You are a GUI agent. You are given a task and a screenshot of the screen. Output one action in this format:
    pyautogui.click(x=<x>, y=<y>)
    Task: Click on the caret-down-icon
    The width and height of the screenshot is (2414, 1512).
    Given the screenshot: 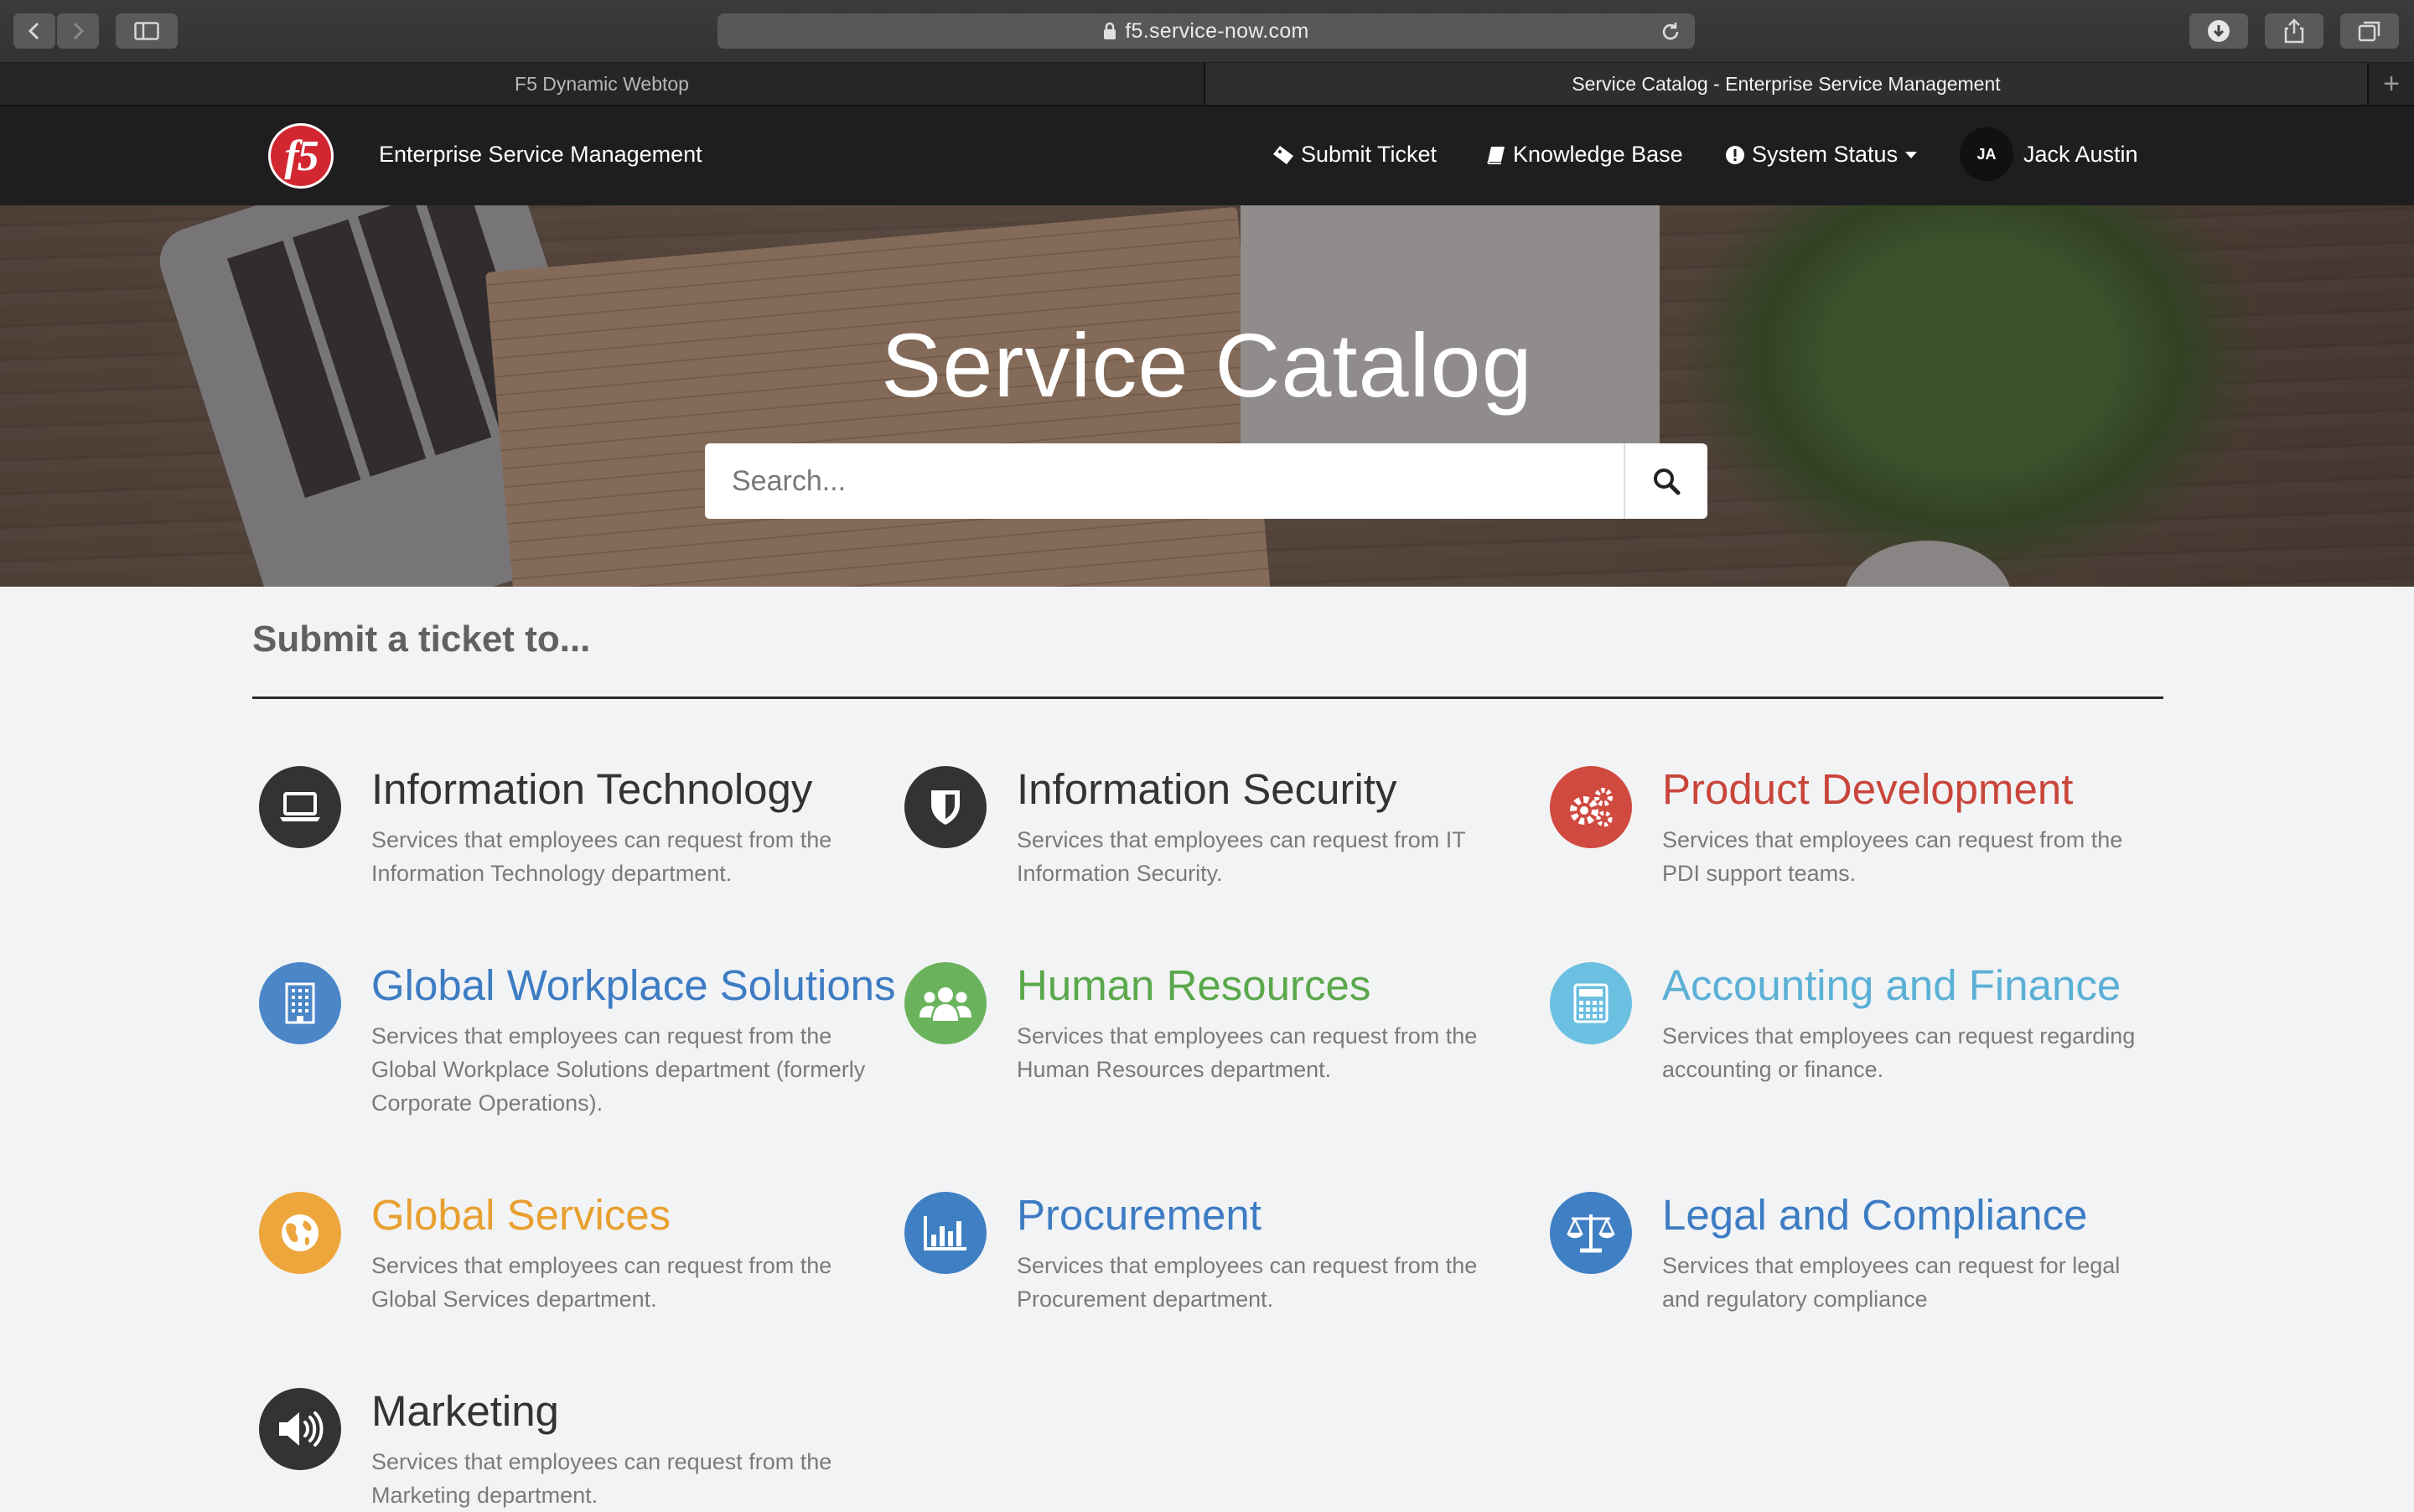 What is the action you would take?
    pyautogui.click(x=1912, y=154)
    